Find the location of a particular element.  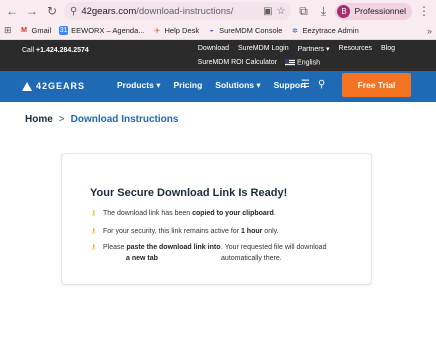

site-logo: 42GEARS is located at coordinates (53, 86).